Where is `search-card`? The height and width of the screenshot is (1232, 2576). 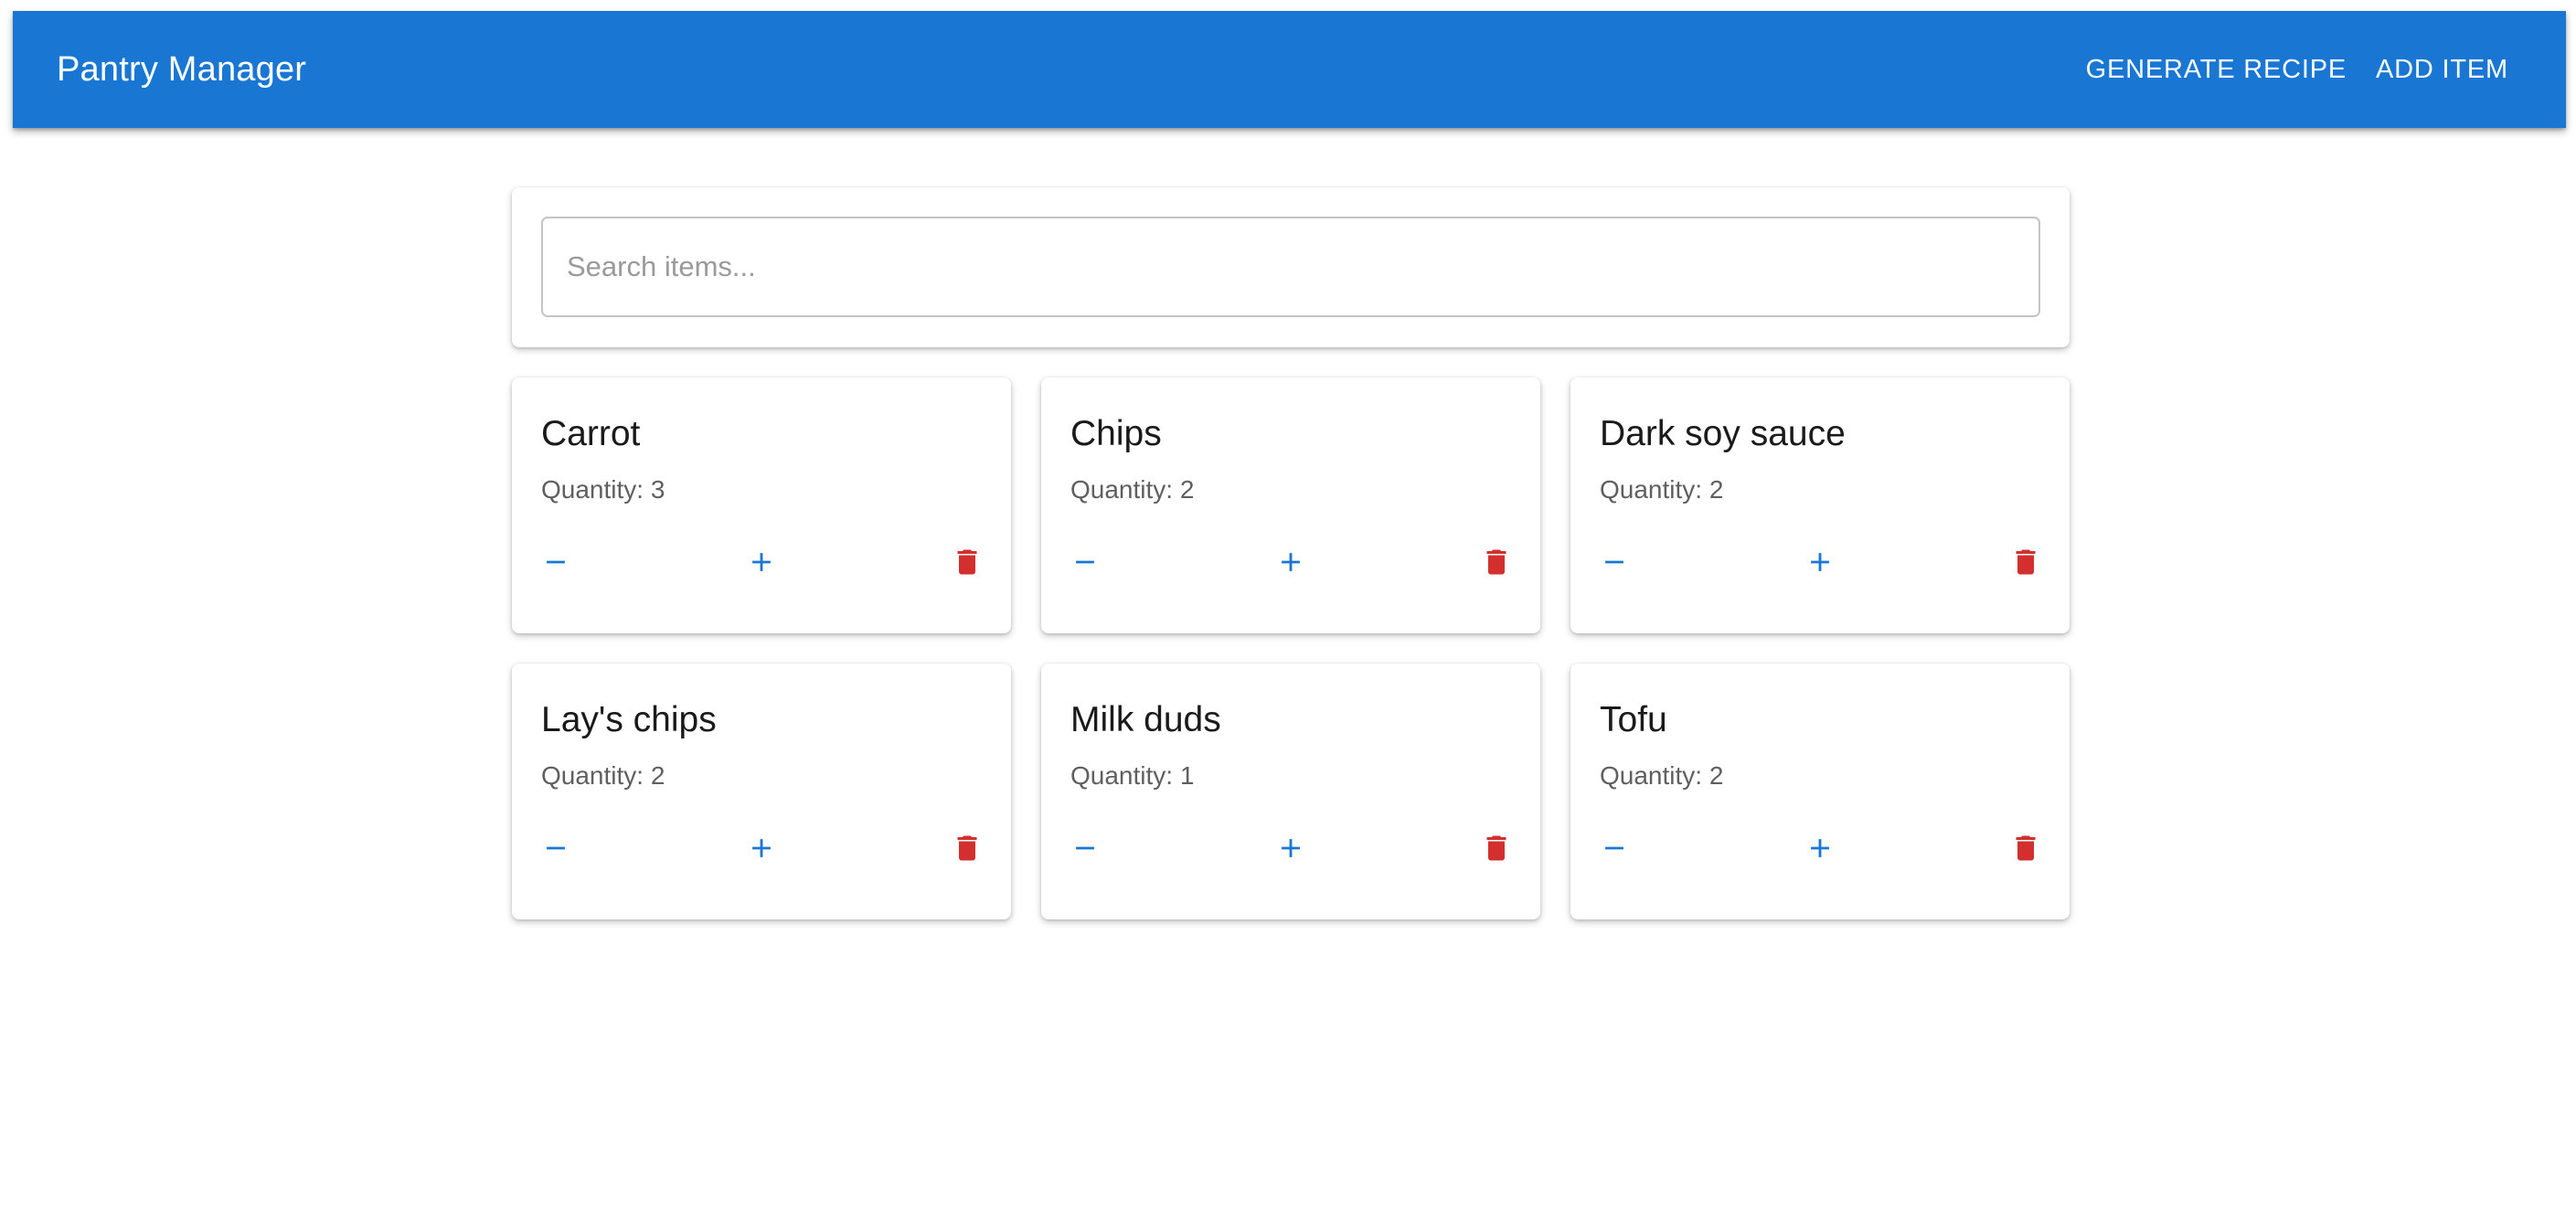
search-card is located at coordinates (1291, 267).